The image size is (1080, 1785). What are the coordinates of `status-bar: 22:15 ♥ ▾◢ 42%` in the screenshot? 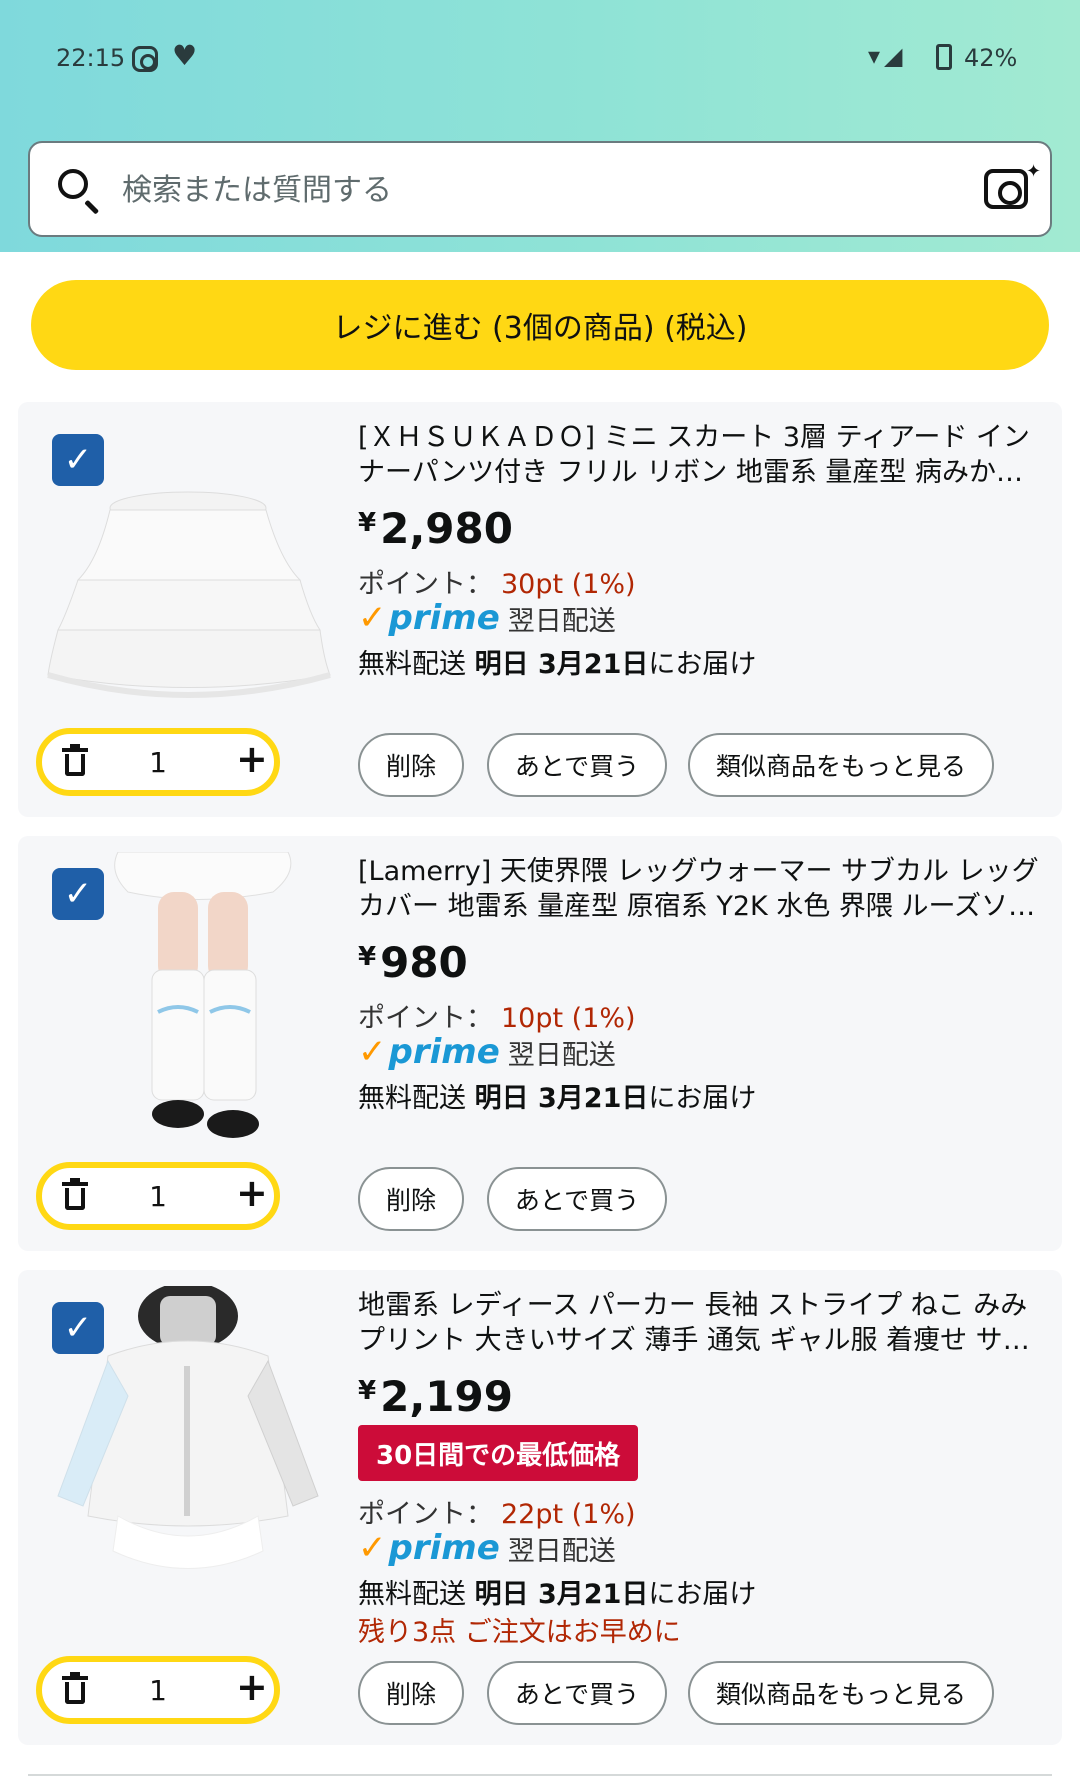 It's located at (540, 60).